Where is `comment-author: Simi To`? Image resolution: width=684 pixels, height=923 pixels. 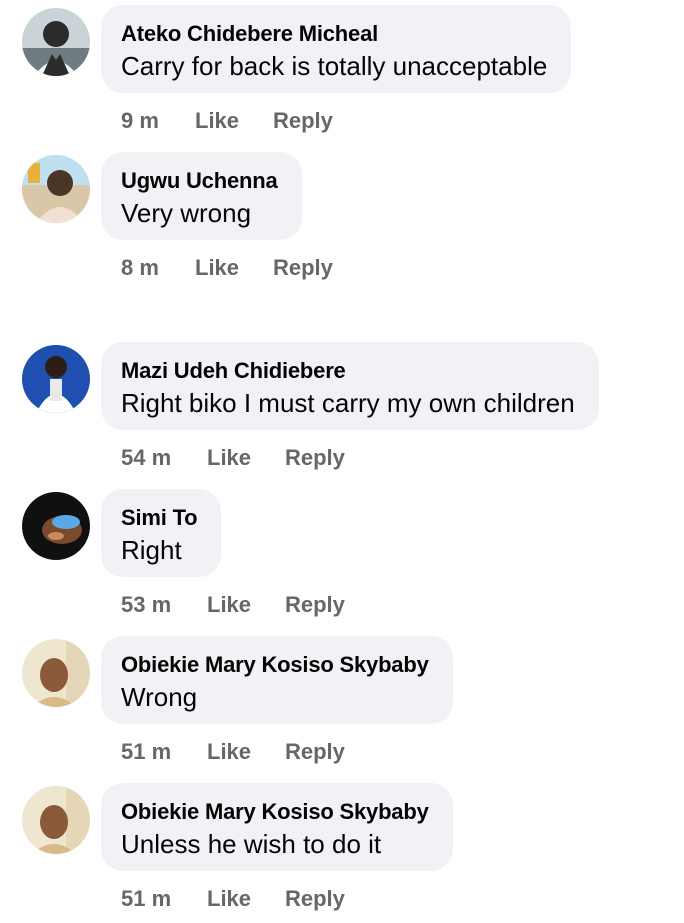 comment-author: Simi To is located at coordinates (159, 518).